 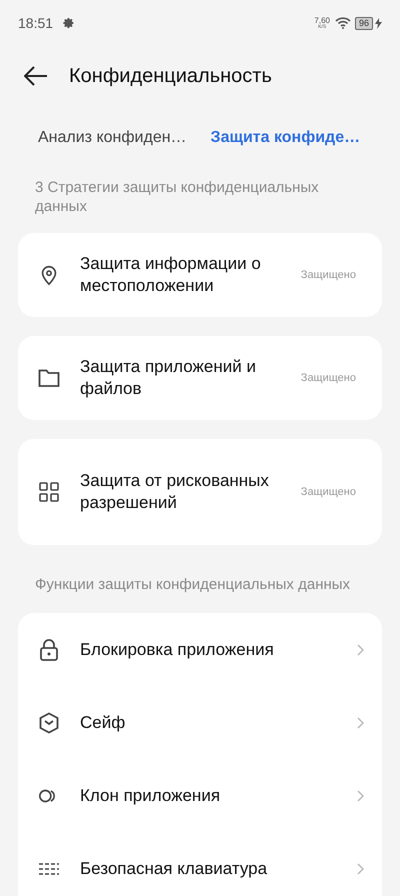 I want to click on charging-icon, so click(x=378, y=23).